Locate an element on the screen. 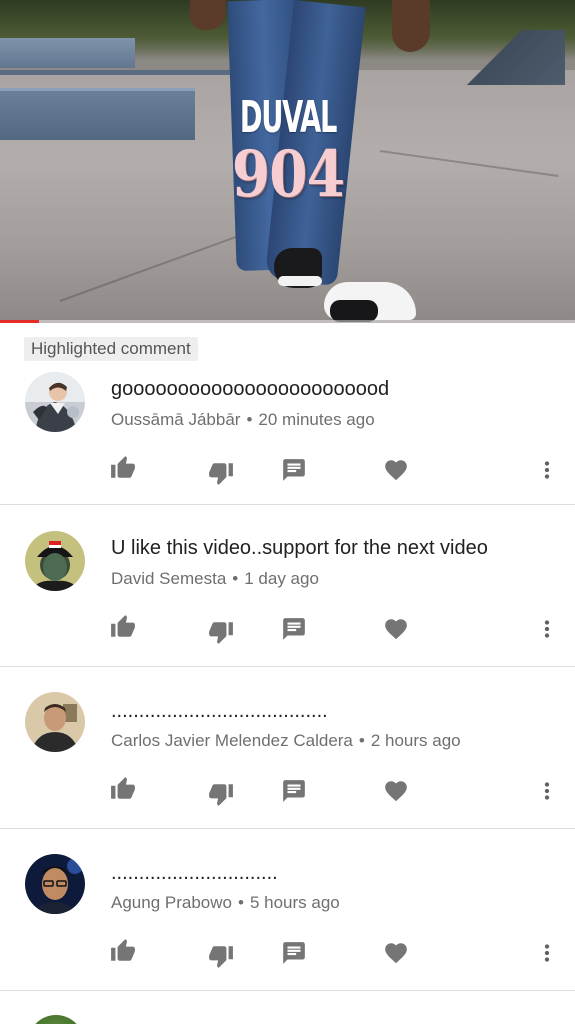 The width and height of the screenshot is (575, 1024). comment-text: goooooooooooooooooooooood is located at coordinates (250, 389).